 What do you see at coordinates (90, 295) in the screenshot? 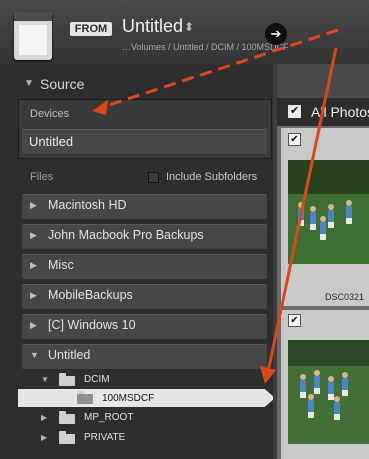
I see `volume-label: MobileBackups` at bounding box center [90, 295].